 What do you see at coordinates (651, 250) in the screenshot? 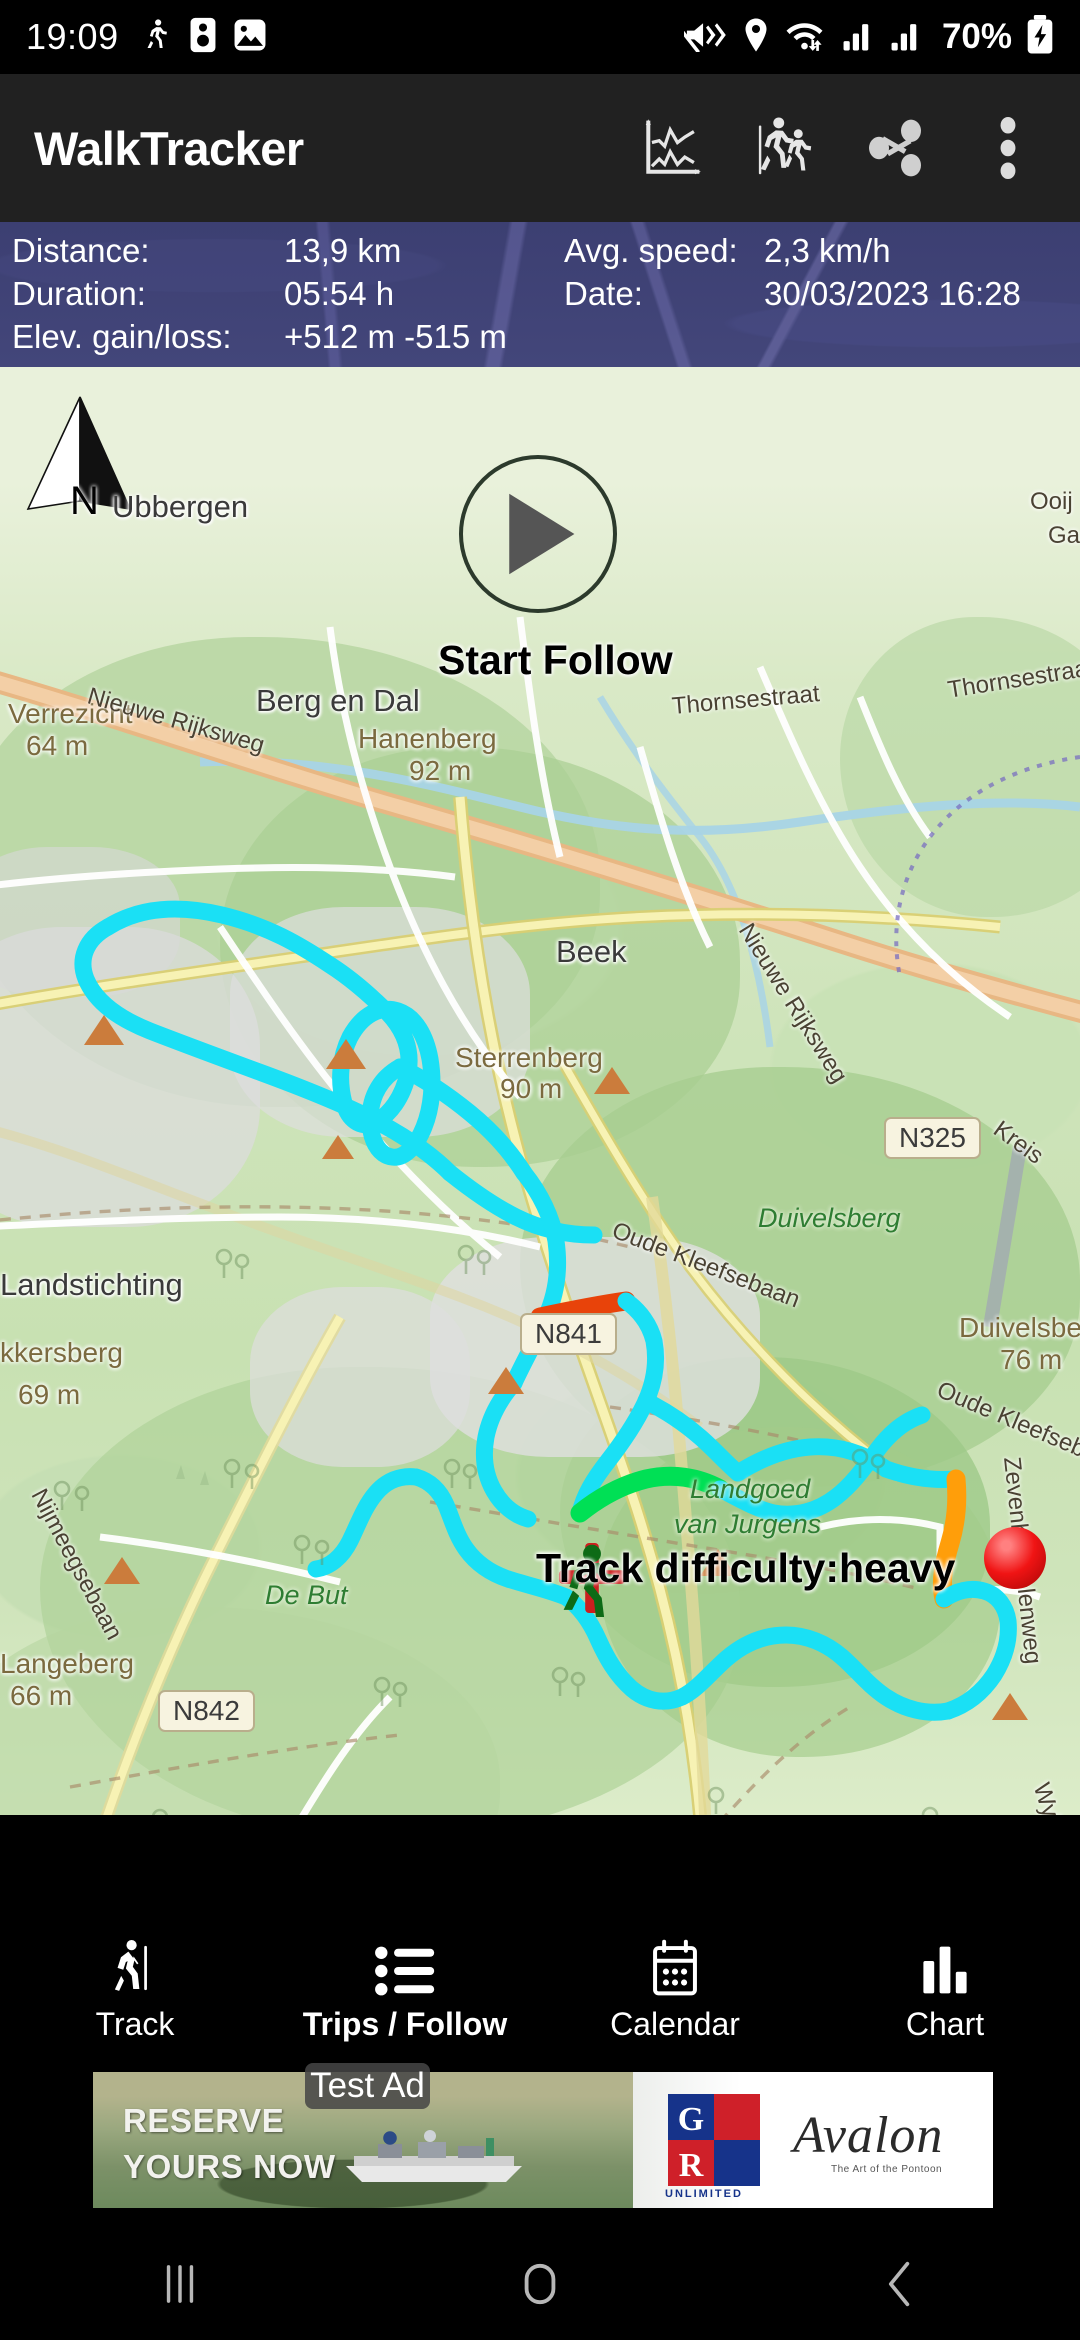
I see `avg-speed-label: Avg. speed:` at bounding box center [651, 250].